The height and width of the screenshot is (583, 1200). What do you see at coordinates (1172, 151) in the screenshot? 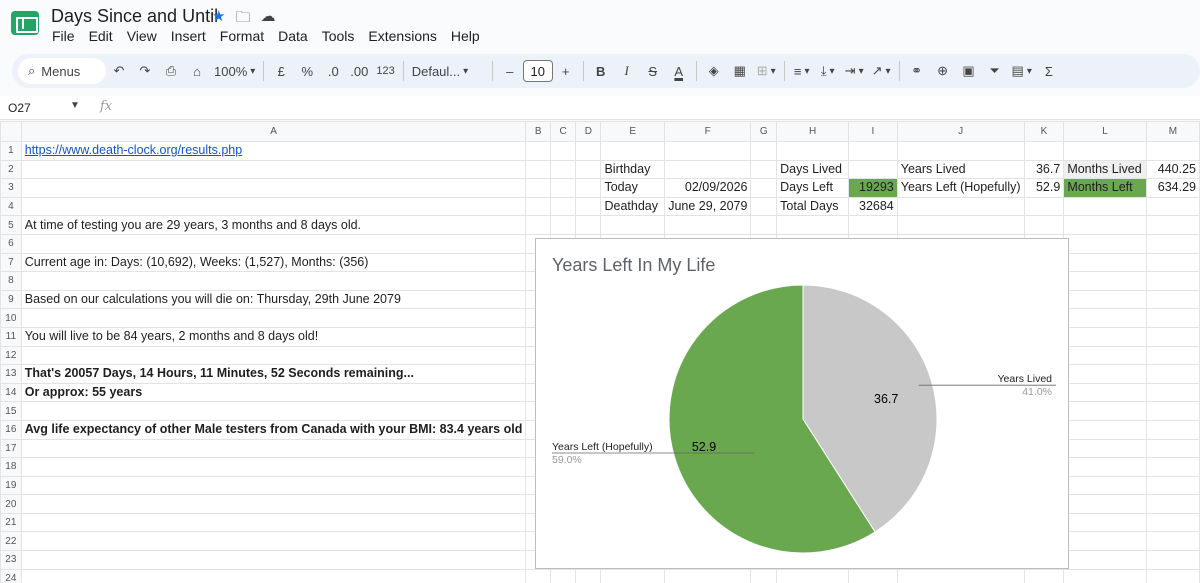
I see `cell-m1` at bounding box center [1172, 151].